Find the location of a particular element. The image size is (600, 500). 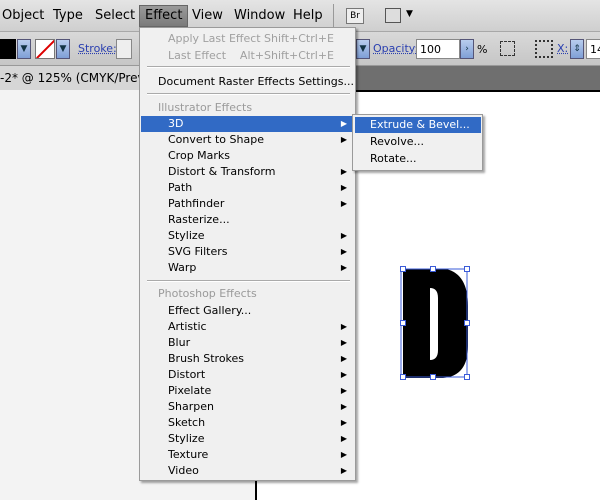

stroke-swatch-none-icon is located at coordinates (45, 49).